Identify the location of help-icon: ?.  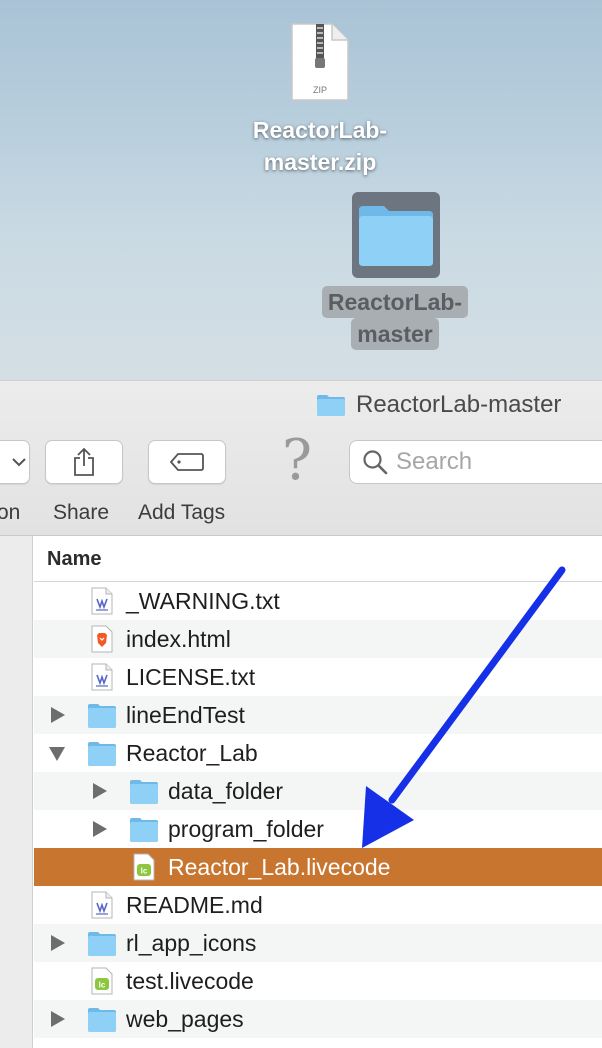
(297, 461).